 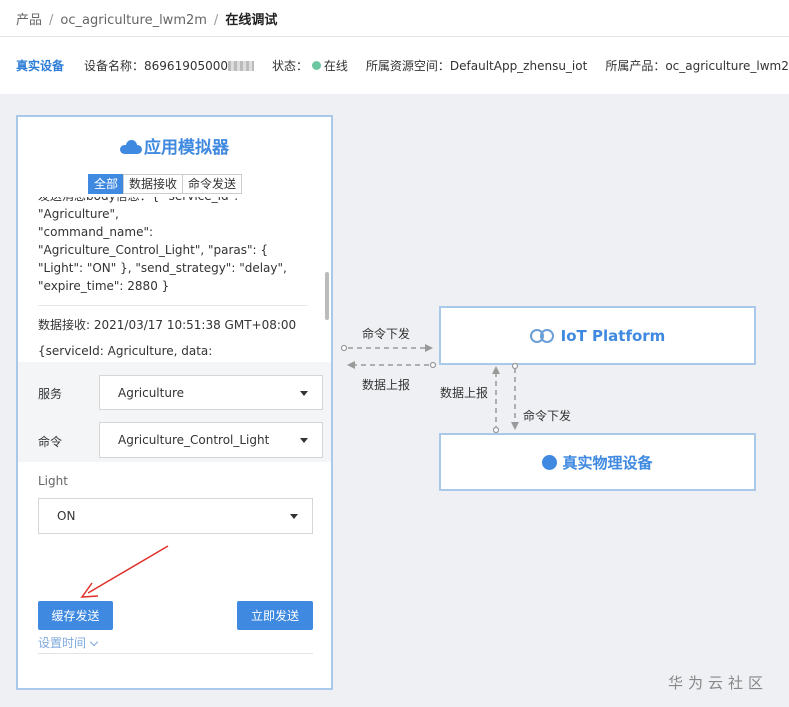 What do you see at coordinates (89, 590) in the screenshot?
I see `annotation-arrowhead` at bounding box center [89, 590].